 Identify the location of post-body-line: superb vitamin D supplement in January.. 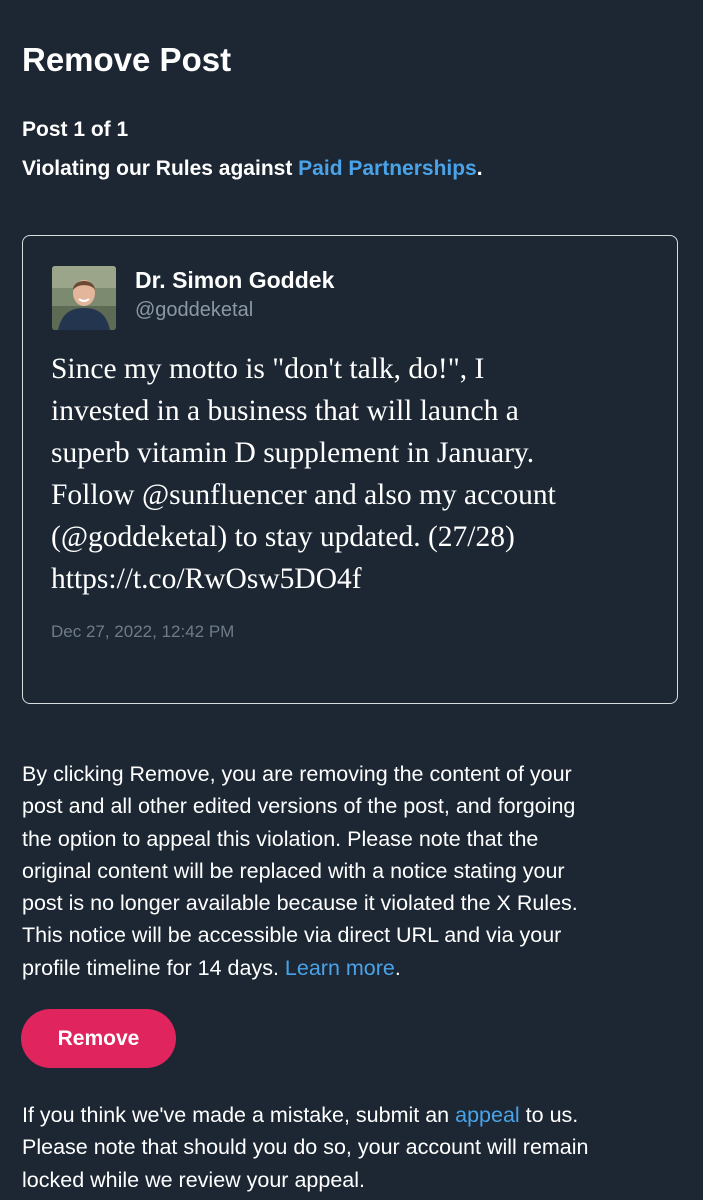
(293, 453).